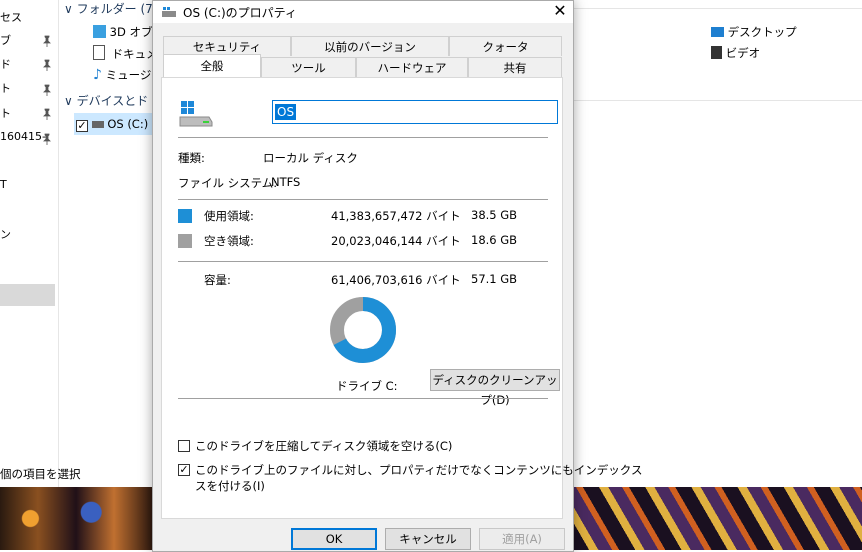  What do you see at coordinates (363, 12) in the screenshot?
I see `title-bar: OS (C:)のプロパティ ✕` at bounding box center [363, 12].